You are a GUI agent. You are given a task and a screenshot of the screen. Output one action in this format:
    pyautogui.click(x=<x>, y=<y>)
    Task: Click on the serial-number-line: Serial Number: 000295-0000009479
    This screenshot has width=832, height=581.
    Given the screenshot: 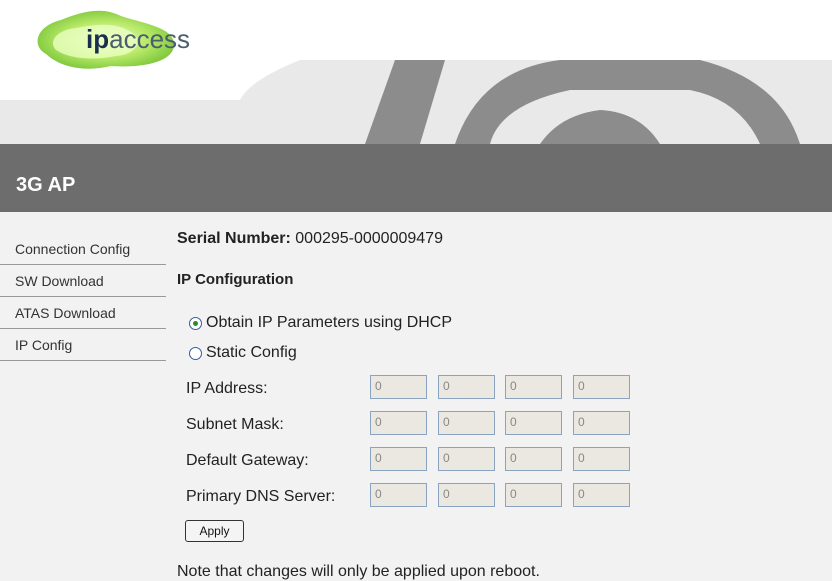 What is the action you would take?
    pyautogui.click(x=310, y=239)
    